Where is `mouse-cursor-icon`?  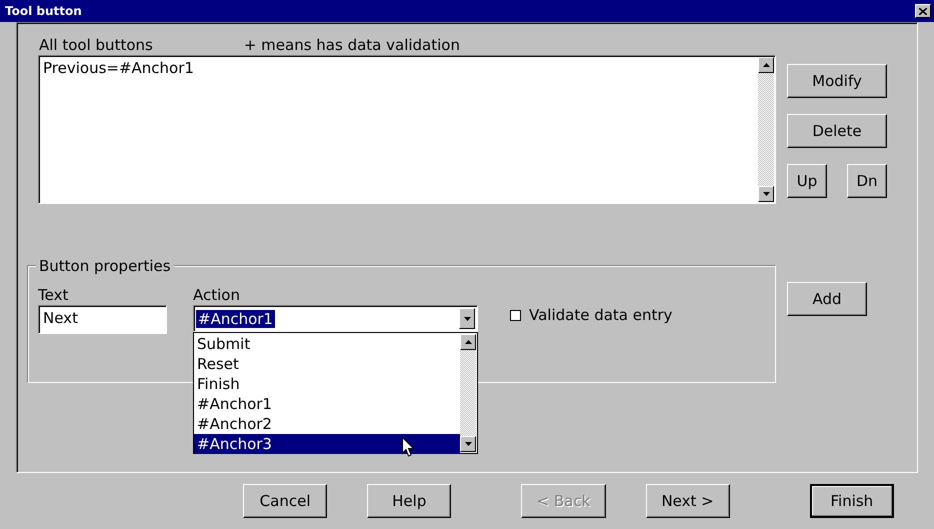 mouse-cursor-icon is located at coordinates (408, 447).